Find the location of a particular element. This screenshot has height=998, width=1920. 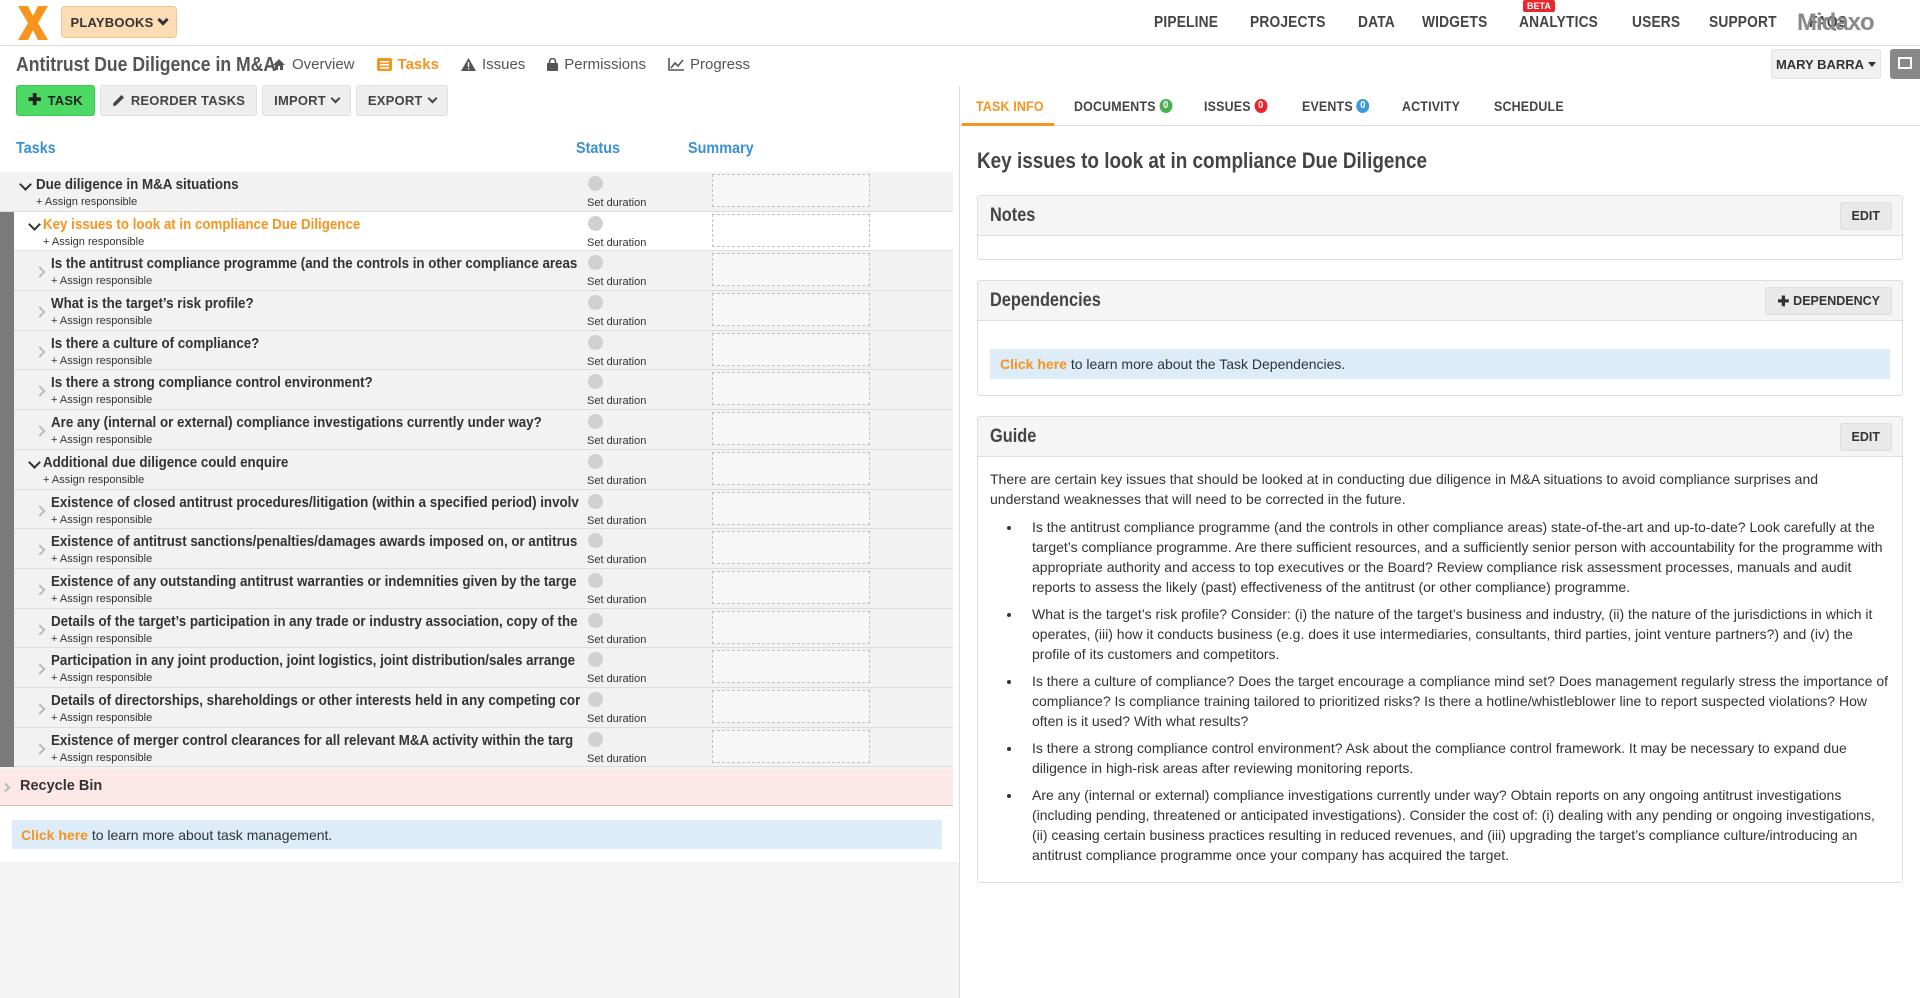

user-menu-button: MARY BARRA is located at coordinates (1826, 64).